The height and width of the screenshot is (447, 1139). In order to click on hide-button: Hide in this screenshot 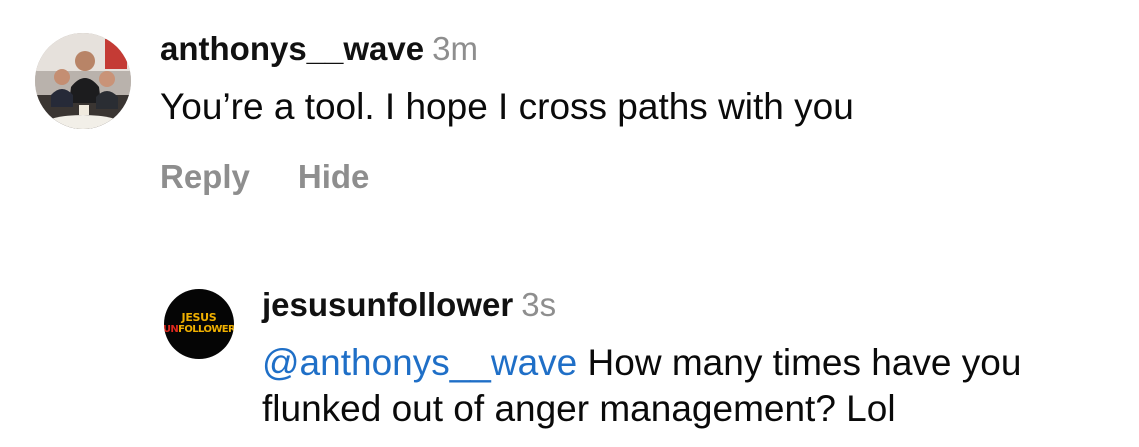, I will do `click(334, 176)`.